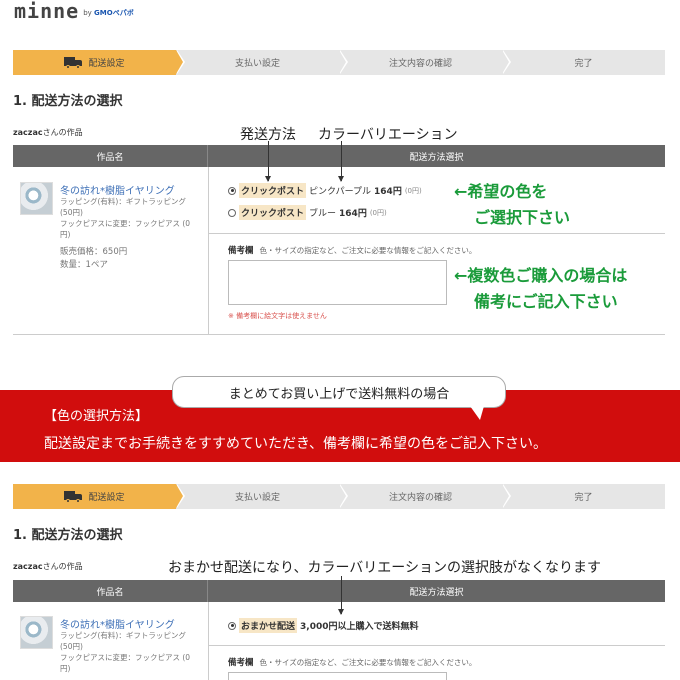  I want to click on shipping-option-1: クリックポスト ピンクパープル 164円 (0円), so click(325, 190).